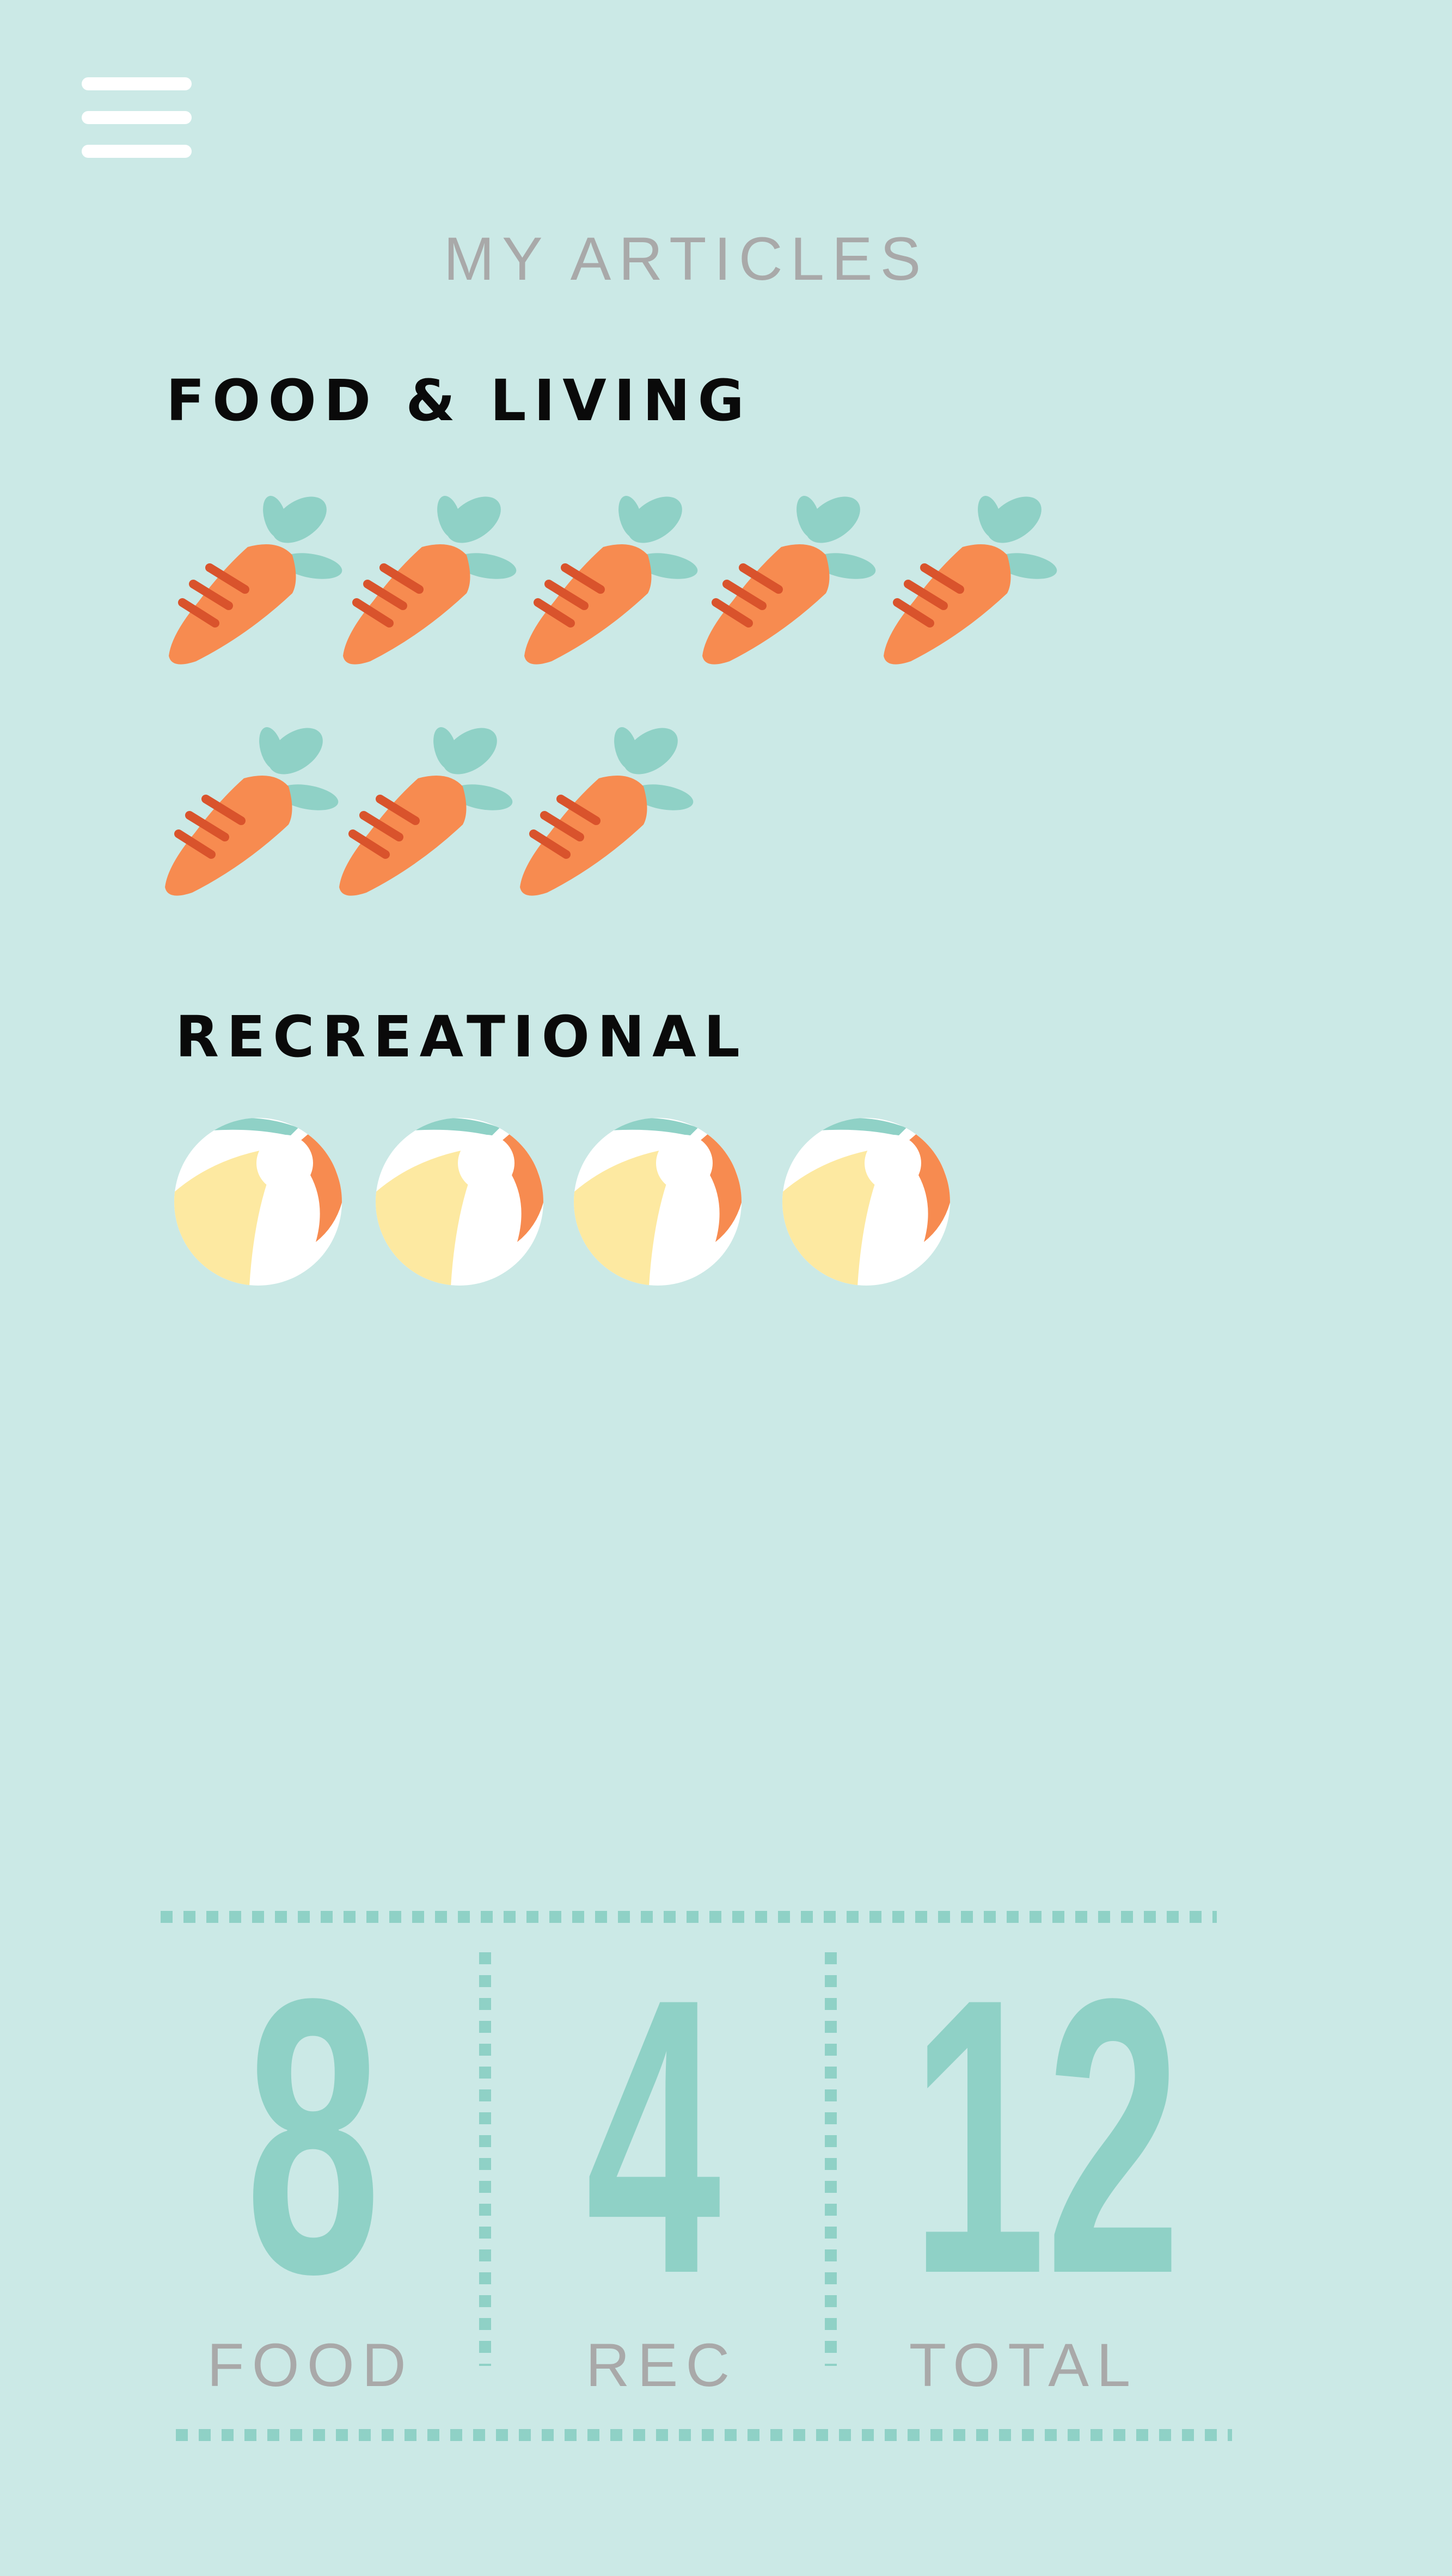 Image resolution: width=1452 pixels, height=2576 pixels. I want to click on total-count: 12, so click(1045, 2136).